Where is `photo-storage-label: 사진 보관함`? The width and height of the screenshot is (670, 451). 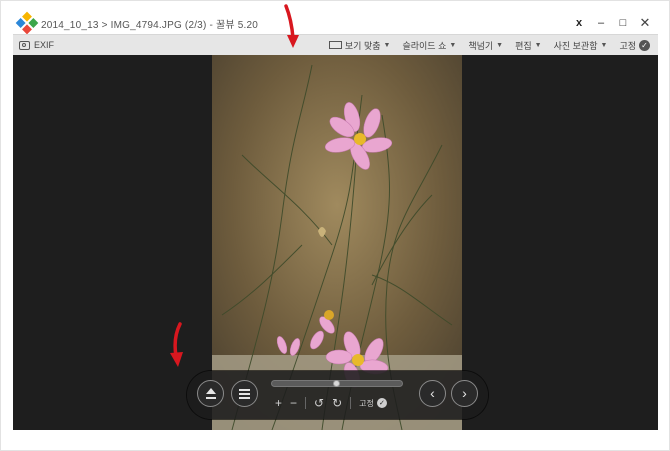
photo-storage-label: 사진 보관함 is located at coordinates (575, 45).